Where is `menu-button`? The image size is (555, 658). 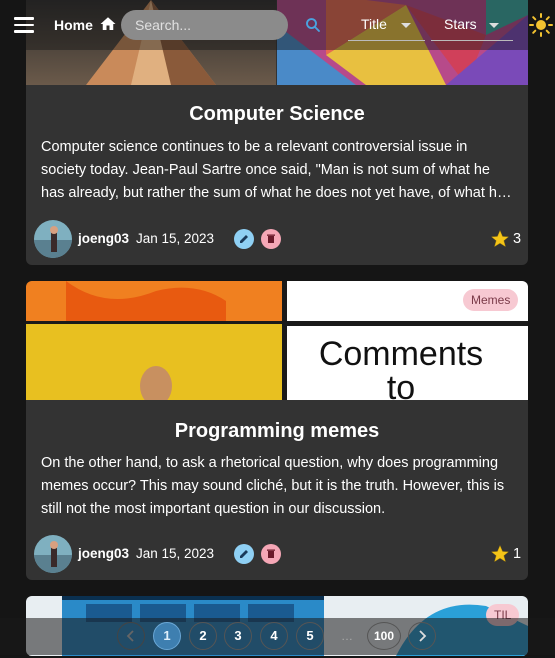
menu-button is located at coordinates (24, 25).